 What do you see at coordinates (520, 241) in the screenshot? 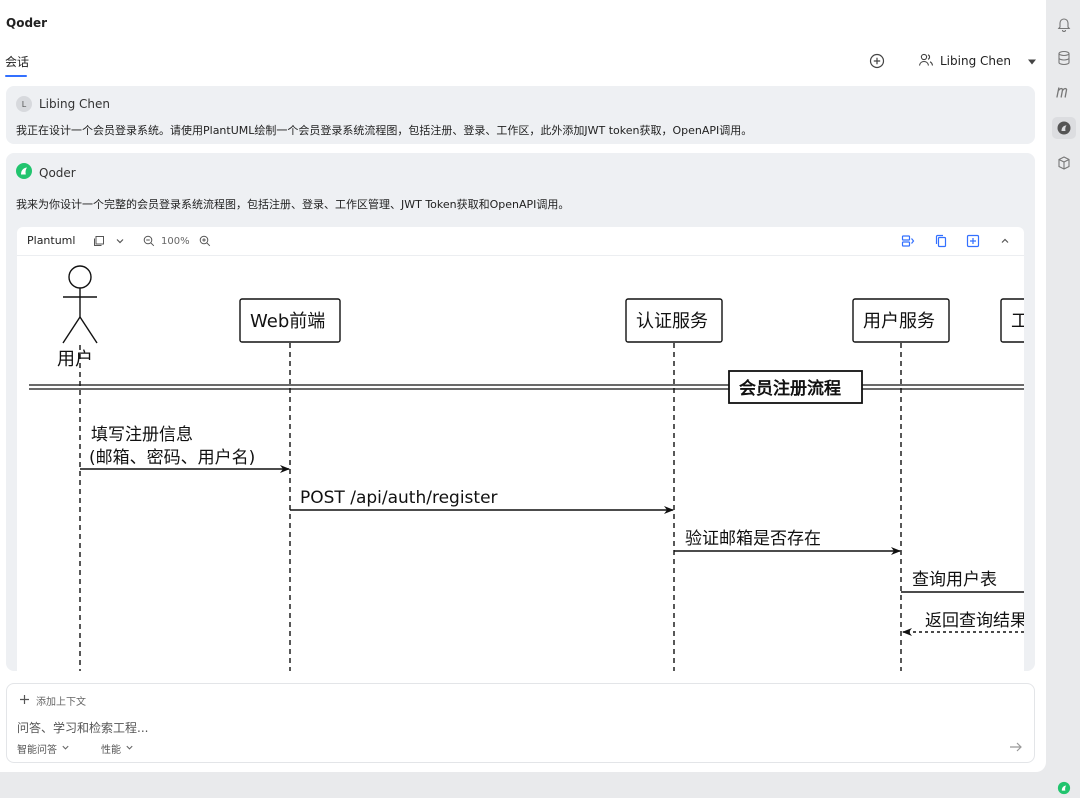
I see `panel-toolbar: Plantuml 100%` at bounding box center [520, 241].